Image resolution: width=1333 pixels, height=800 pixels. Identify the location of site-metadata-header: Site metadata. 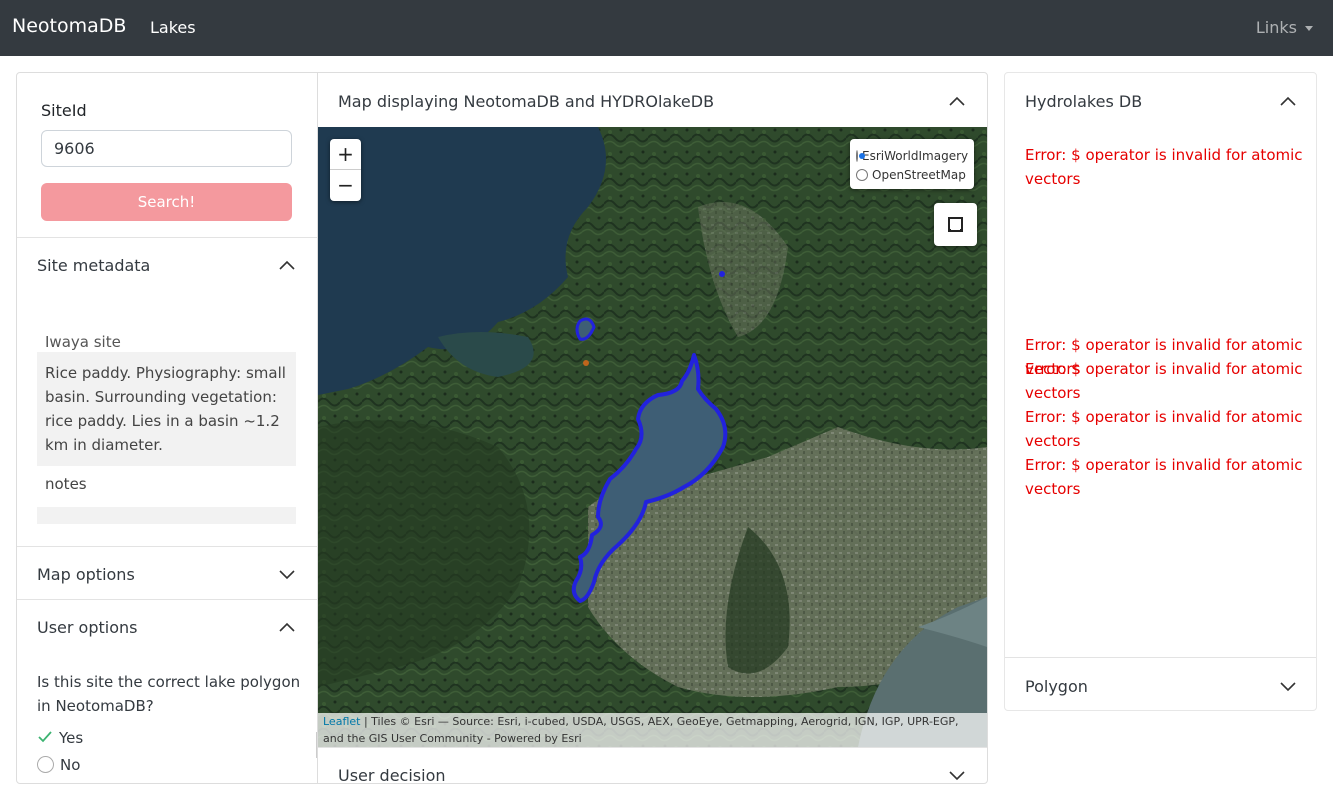
(167, 263).